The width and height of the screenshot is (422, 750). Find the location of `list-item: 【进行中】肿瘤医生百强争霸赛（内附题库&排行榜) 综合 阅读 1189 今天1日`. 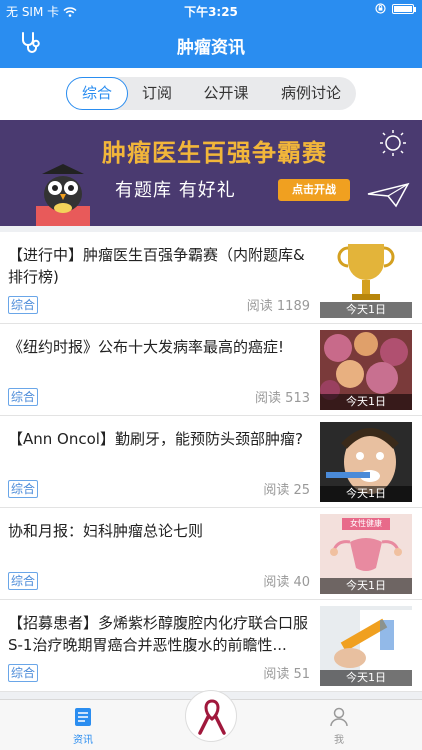

list-item: 【进行中】肿瘤医生百强争霸赛（内附题库&排行榜) 综合 阅读 1189 今天1日 is located at coordinates (211, 278).